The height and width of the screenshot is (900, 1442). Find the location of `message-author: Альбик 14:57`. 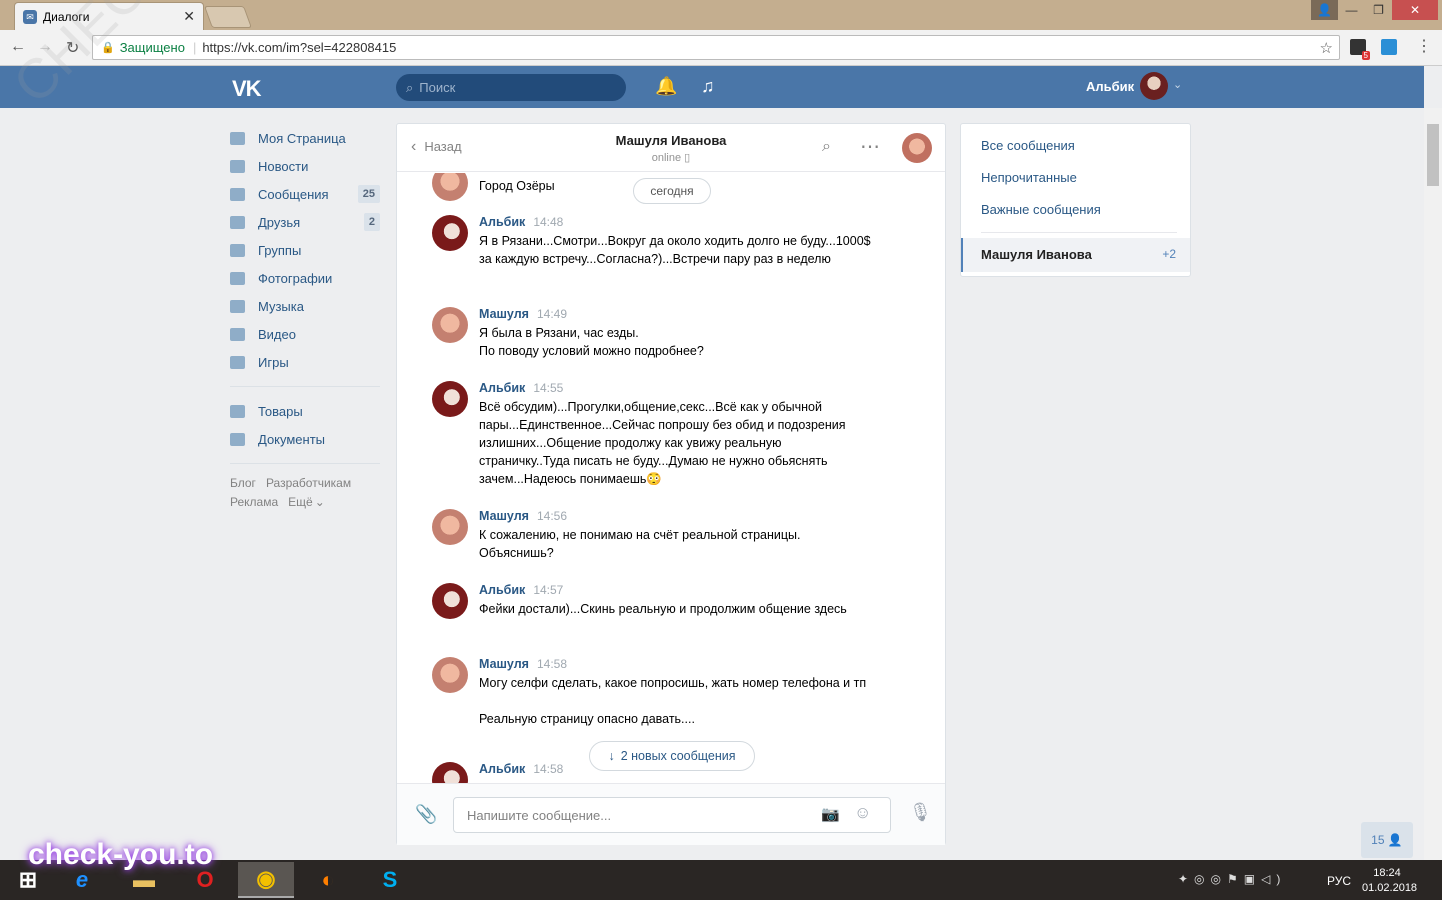

message-author: Альбик 14:57 is located at coordinates (521, 590).